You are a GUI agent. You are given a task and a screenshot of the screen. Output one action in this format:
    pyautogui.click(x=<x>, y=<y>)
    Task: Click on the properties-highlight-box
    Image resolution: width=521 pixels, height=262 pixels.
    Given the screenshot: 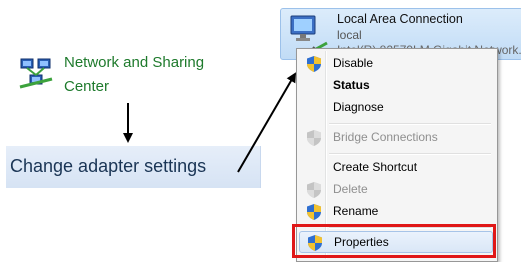 What is the action you would take?
    pyautogui.click(x=394, y=241)
    